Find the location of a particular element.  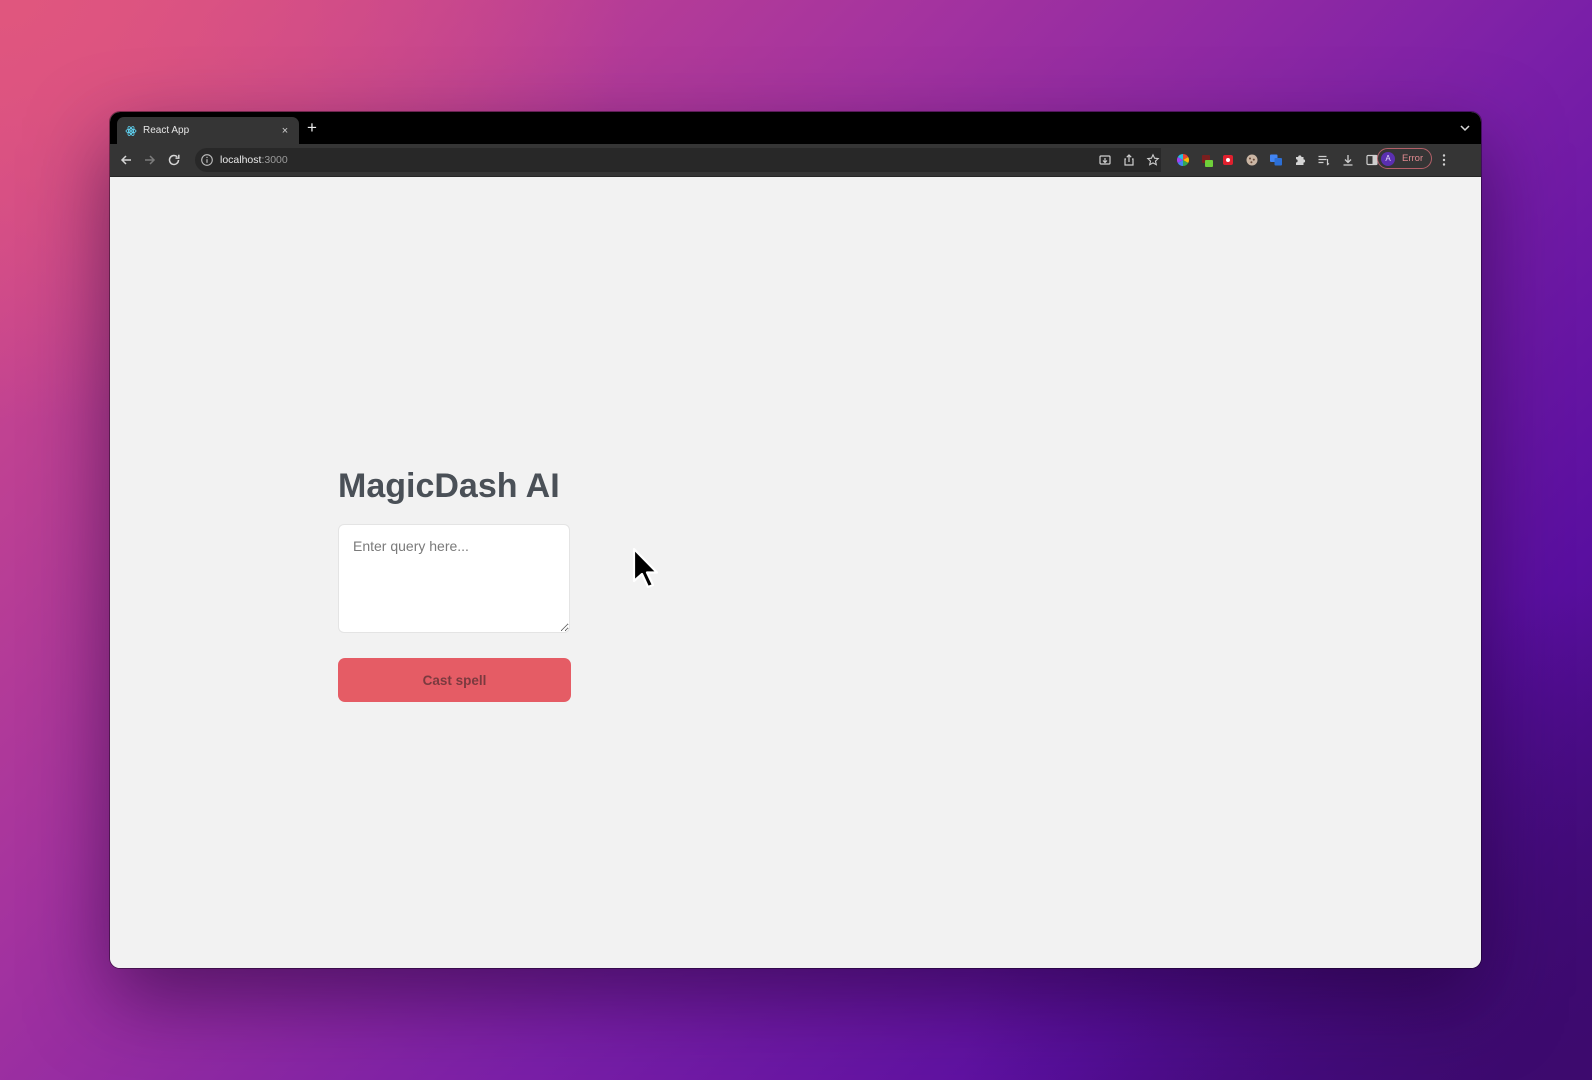

close-icon: × is located at coordinates (285, 131).